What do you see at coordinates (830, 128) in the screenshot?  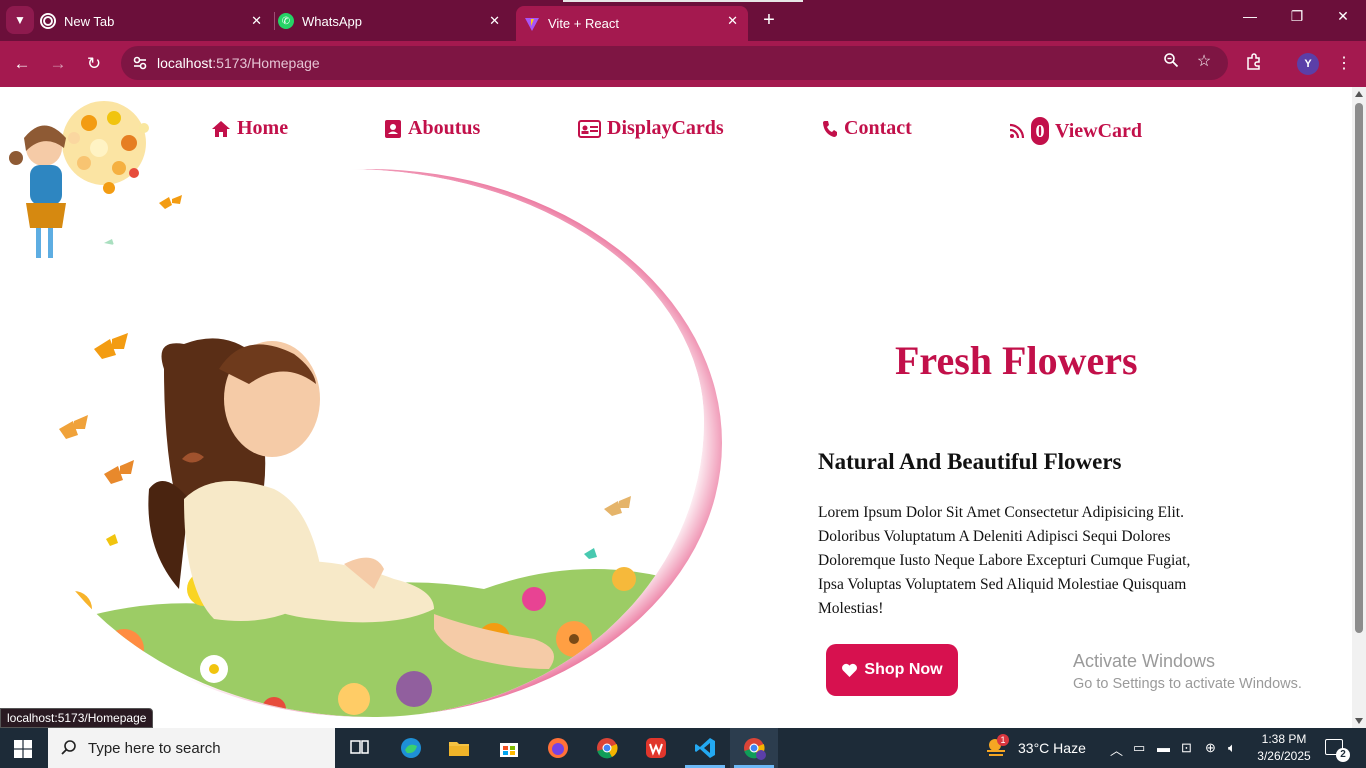 I see `phone-icon` at bounding box center [830, 128].